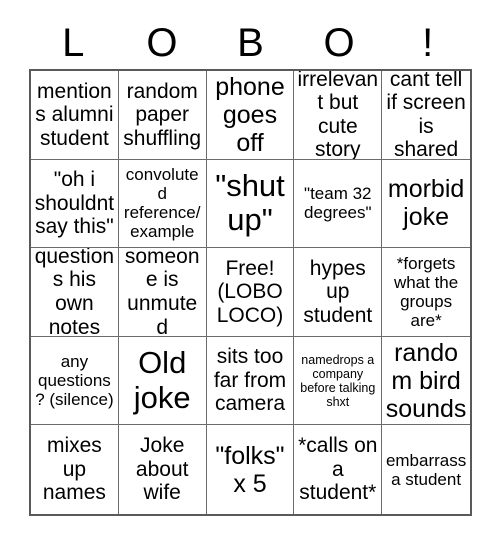 Image resolution: width=500 pixels, height=544 pixels. I want to click on header-letter-4: O, so click(339, 43).